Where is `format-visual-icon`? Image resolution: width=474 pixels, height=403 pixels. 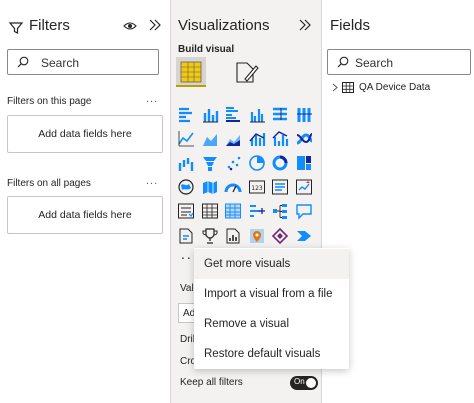 format-visual-icon is located at coordinates (247, 72).